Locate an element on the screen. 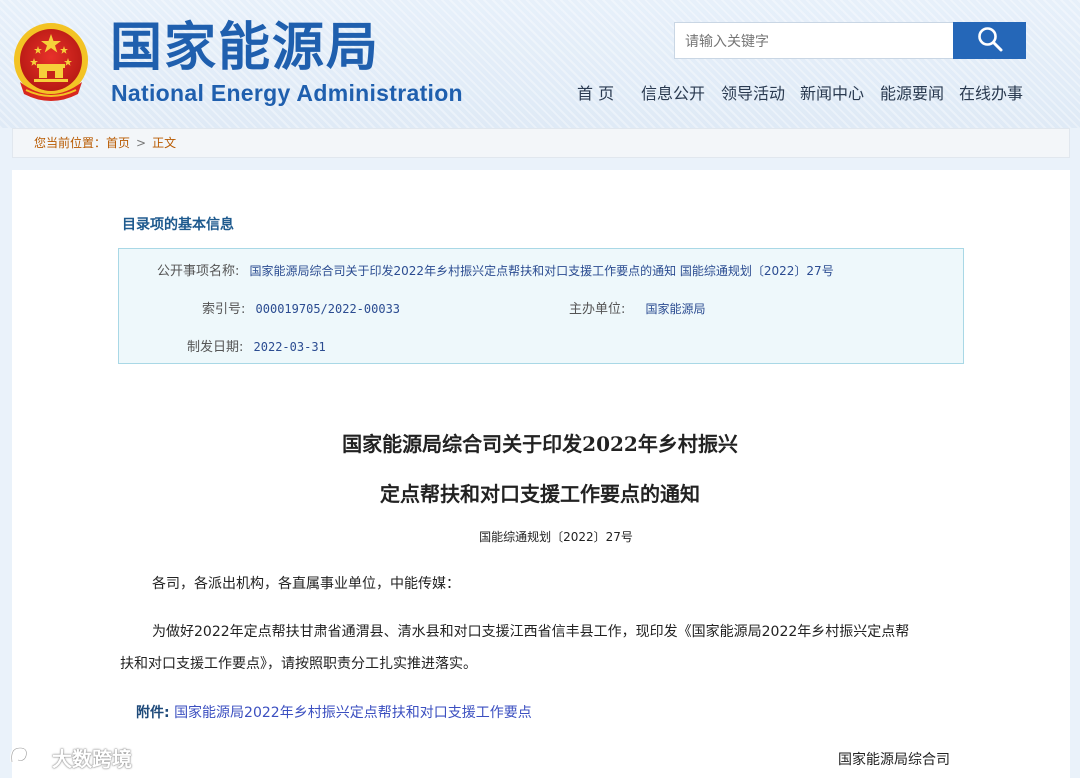 This screenshot has width=1080, height=778. info-date-value: 2022-03-31 is located at coordinates (289, 347).